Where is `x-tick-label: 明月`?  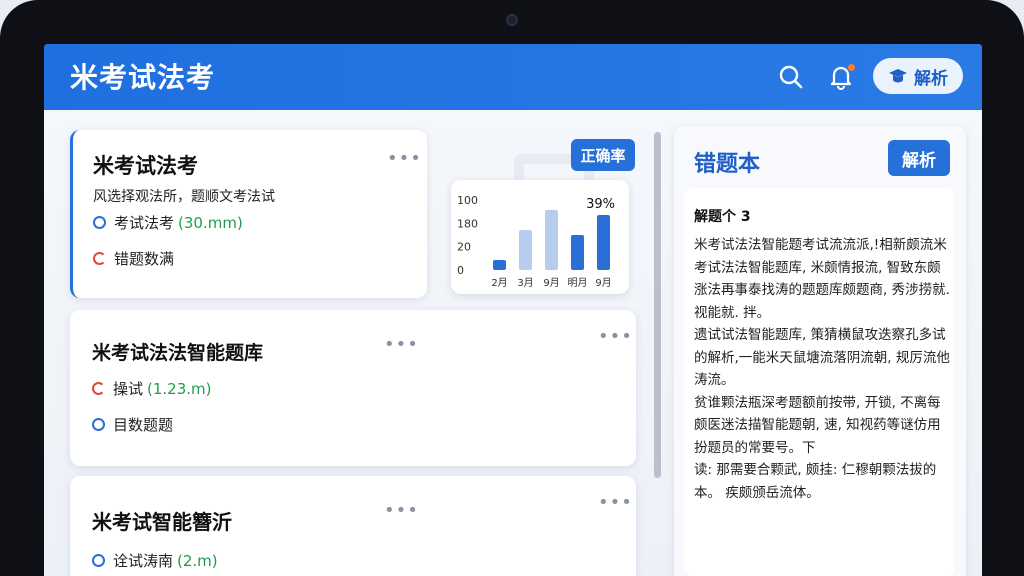 x-tick-label: 明月 is located at coordinates (578, 283).